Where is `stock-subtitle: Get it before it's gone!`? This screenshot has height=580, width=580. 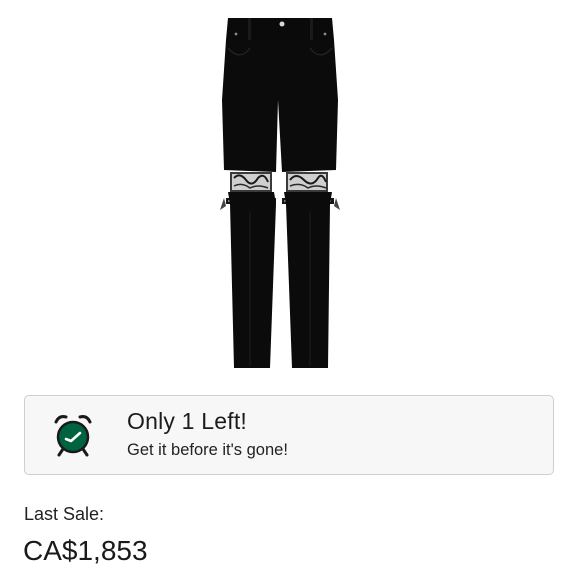 stock-subtitle: Get it before it's gone! is located at coordinates (207, 450).